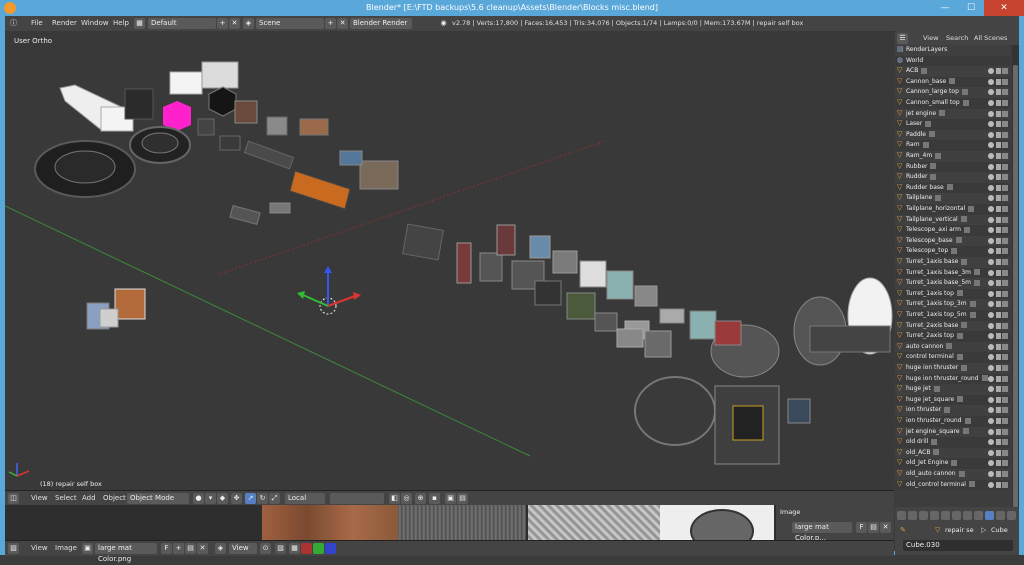 The height and width of the screenshot is (565, 1024). Describe the element at coordinates (952, 410) in the screenshot. I see `outliner-item: ▽ ion thruster` at that location.